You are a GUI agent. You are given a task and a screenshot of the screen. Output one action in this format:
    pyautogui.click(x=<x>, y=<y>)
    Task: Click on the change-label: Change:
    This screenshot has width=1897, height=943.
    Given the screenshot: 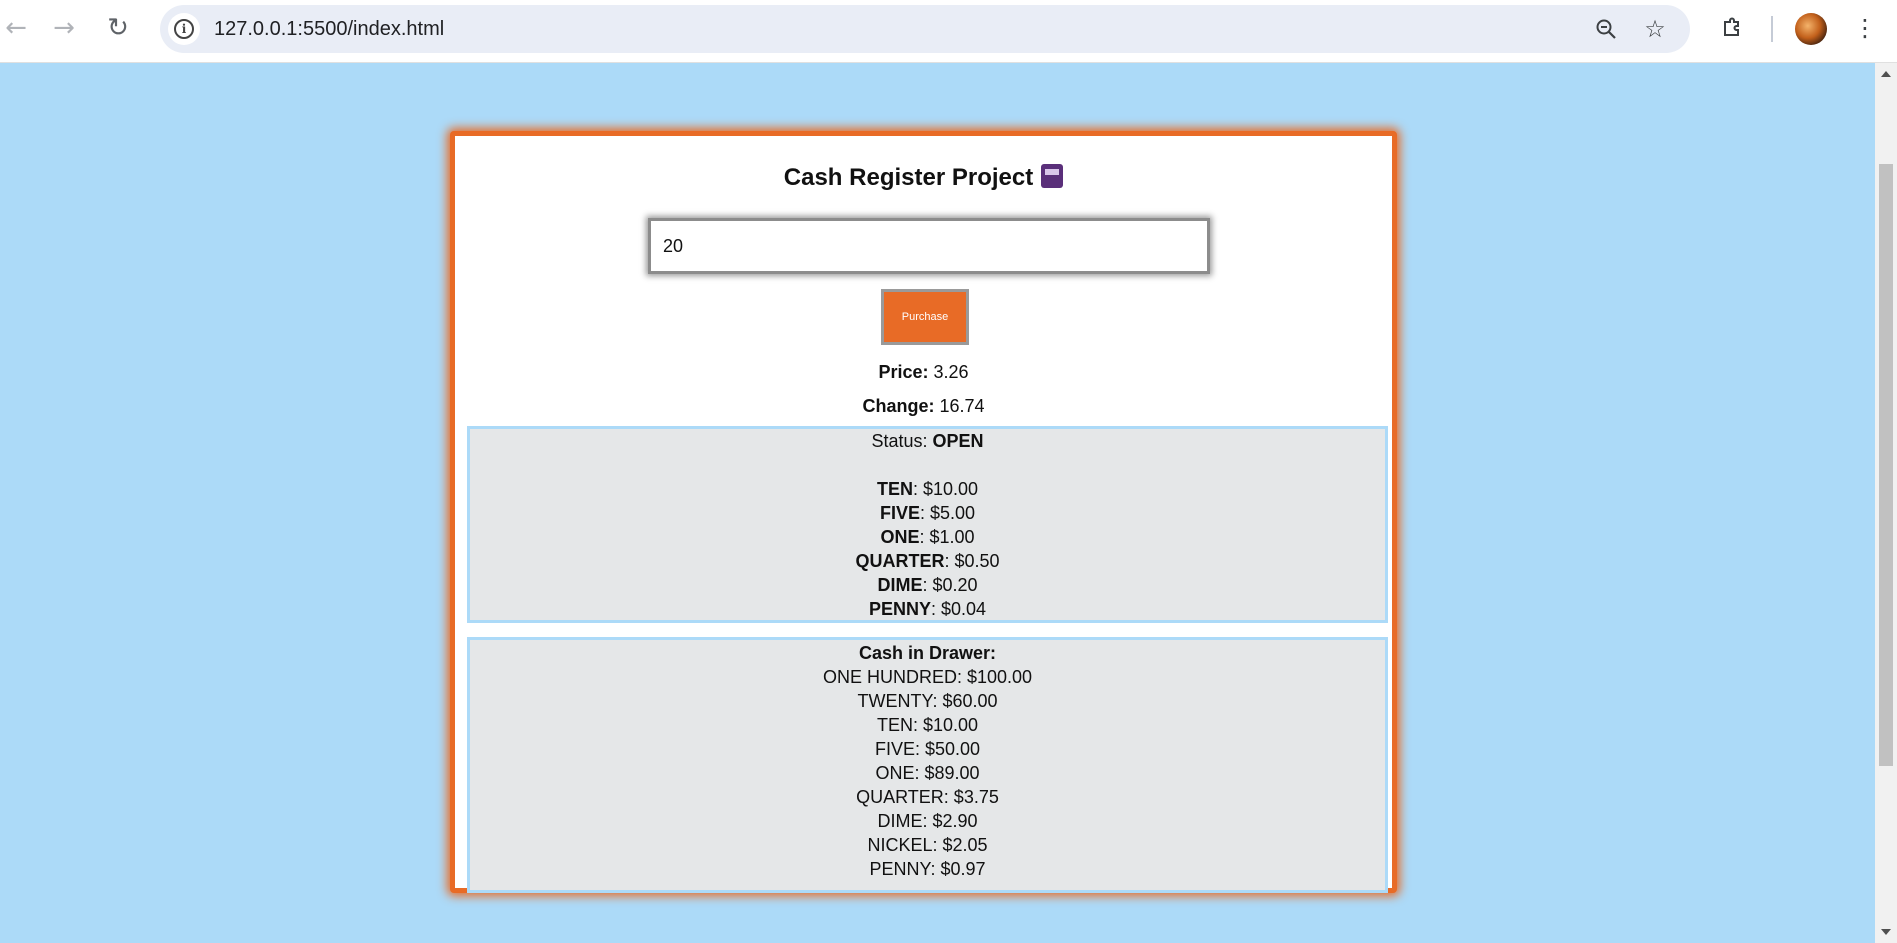 What is the action you would take?
    pyautogui.click(x=898, y=406)
    